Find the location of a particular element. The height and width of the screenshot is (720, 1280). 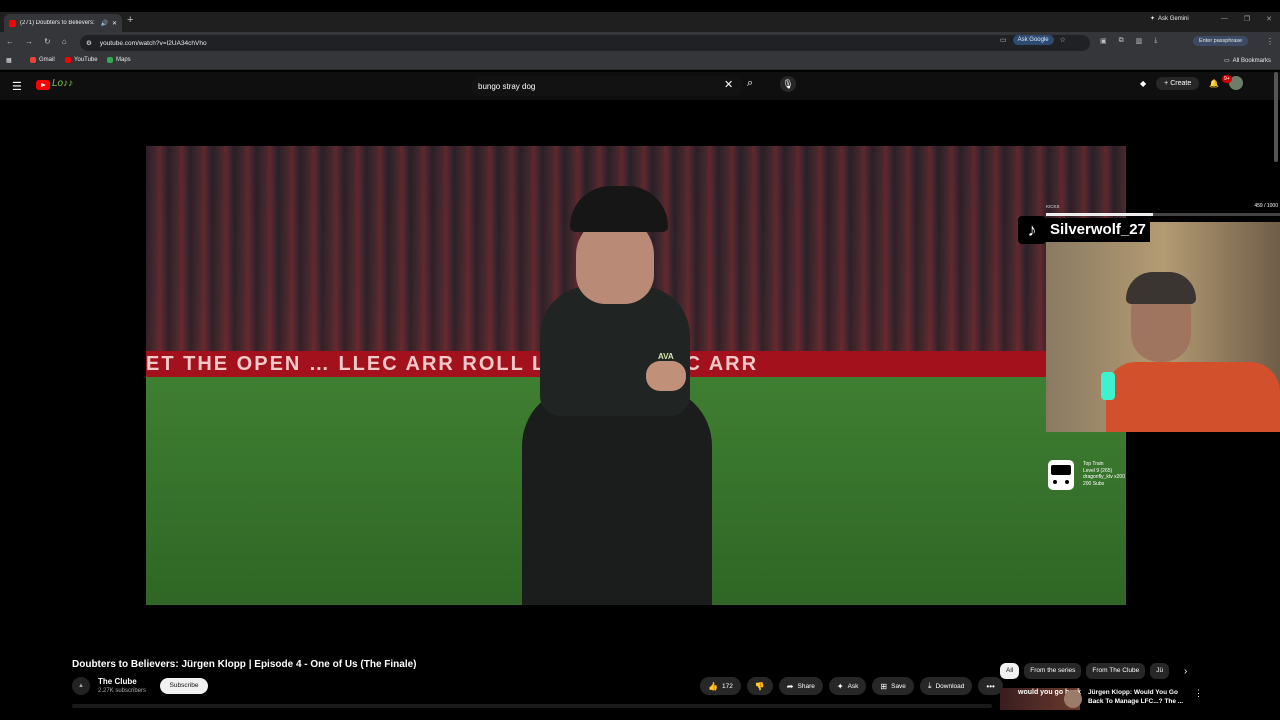

webcam-overlay is located at coordinates (1163, 327).